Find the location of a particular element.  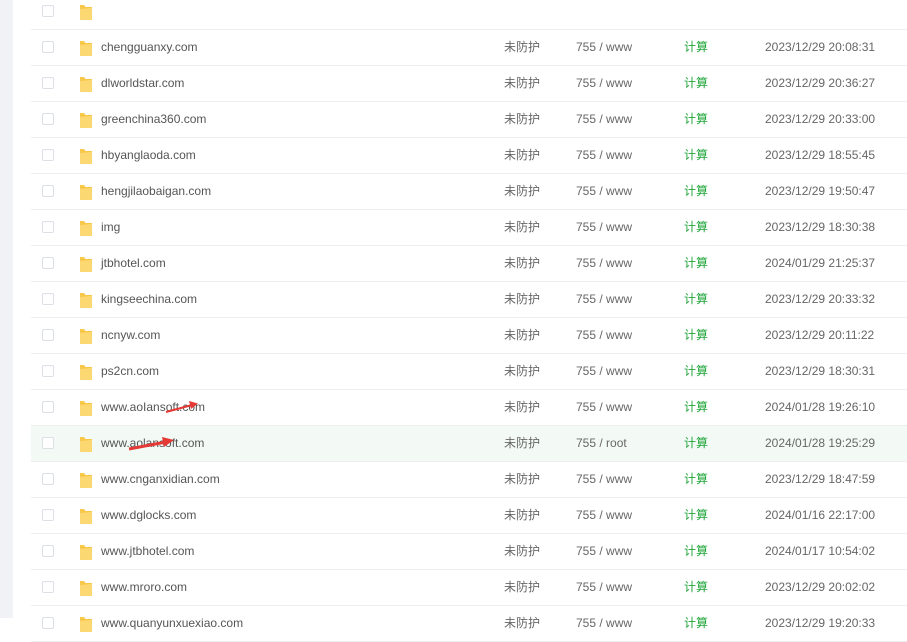

file-name: ncnyw.com is located at coordinates (130, 335).